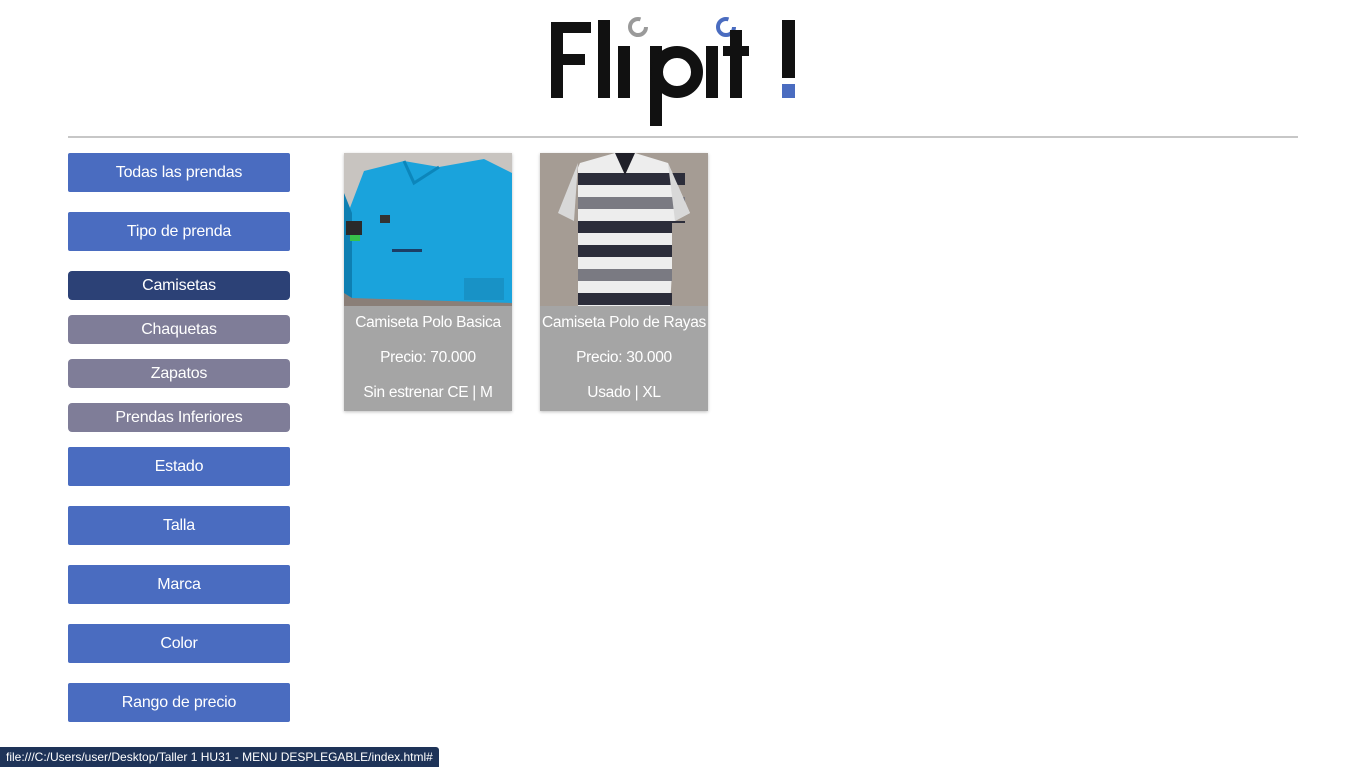 The height and width of the screenshot is (767, 1365). I want to click on submenu-camisetas: Camisetas, so click(179, 285).